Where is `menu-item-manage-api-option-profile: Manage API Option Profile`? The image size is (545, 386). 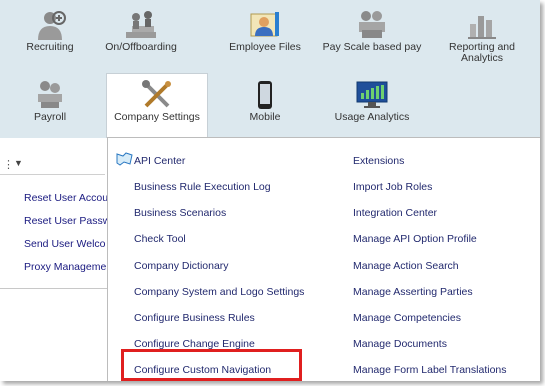 menu-item-manage-api-option-profile: Manage API Option Profile is located at coordinates (415, 239).